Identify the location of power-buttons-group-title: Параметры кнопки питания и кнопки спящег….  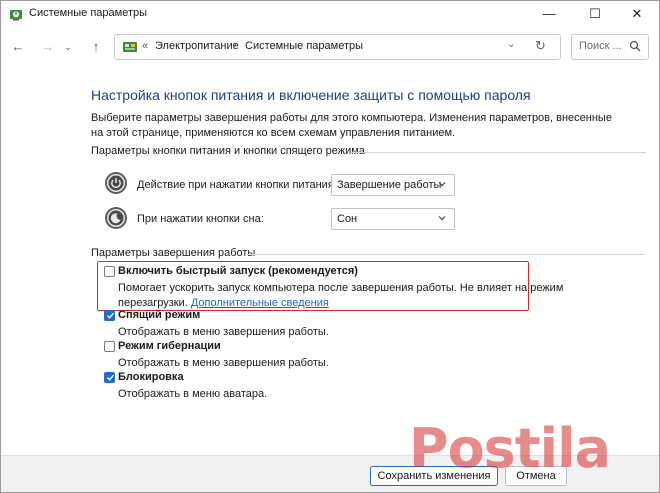
(228, 151).